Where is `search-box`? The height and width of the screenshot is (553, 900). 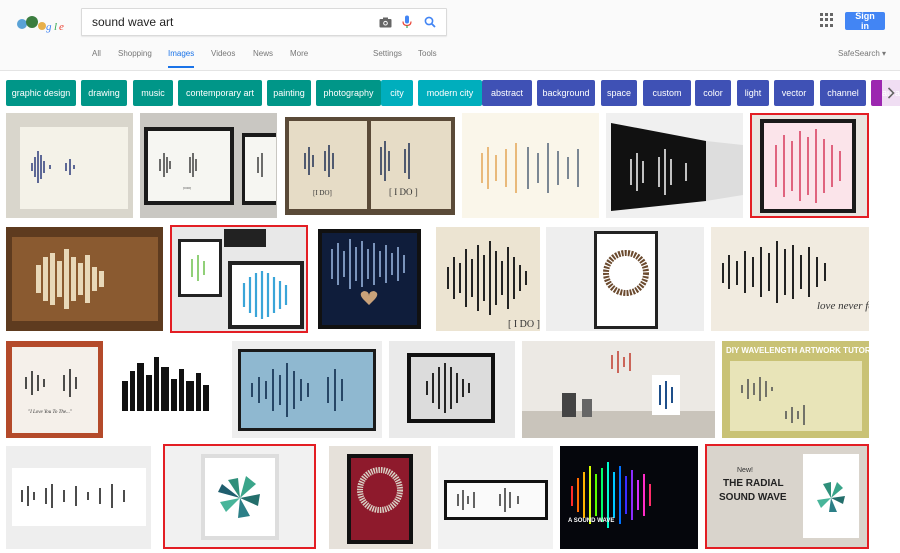
search-box is located at coordinates (264, 22).